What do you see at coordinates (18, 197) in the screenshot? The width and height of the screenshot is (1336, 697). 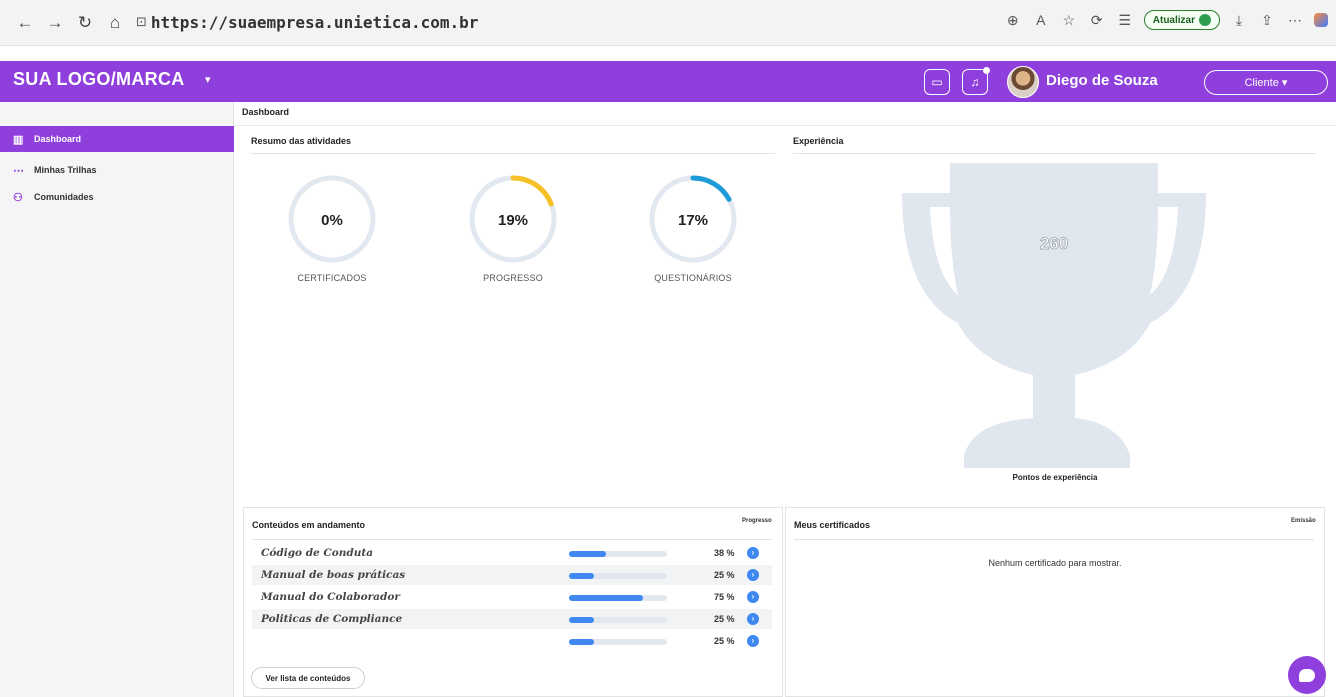 I see `people-icon: ⚇` at bounding box center [18, 197].